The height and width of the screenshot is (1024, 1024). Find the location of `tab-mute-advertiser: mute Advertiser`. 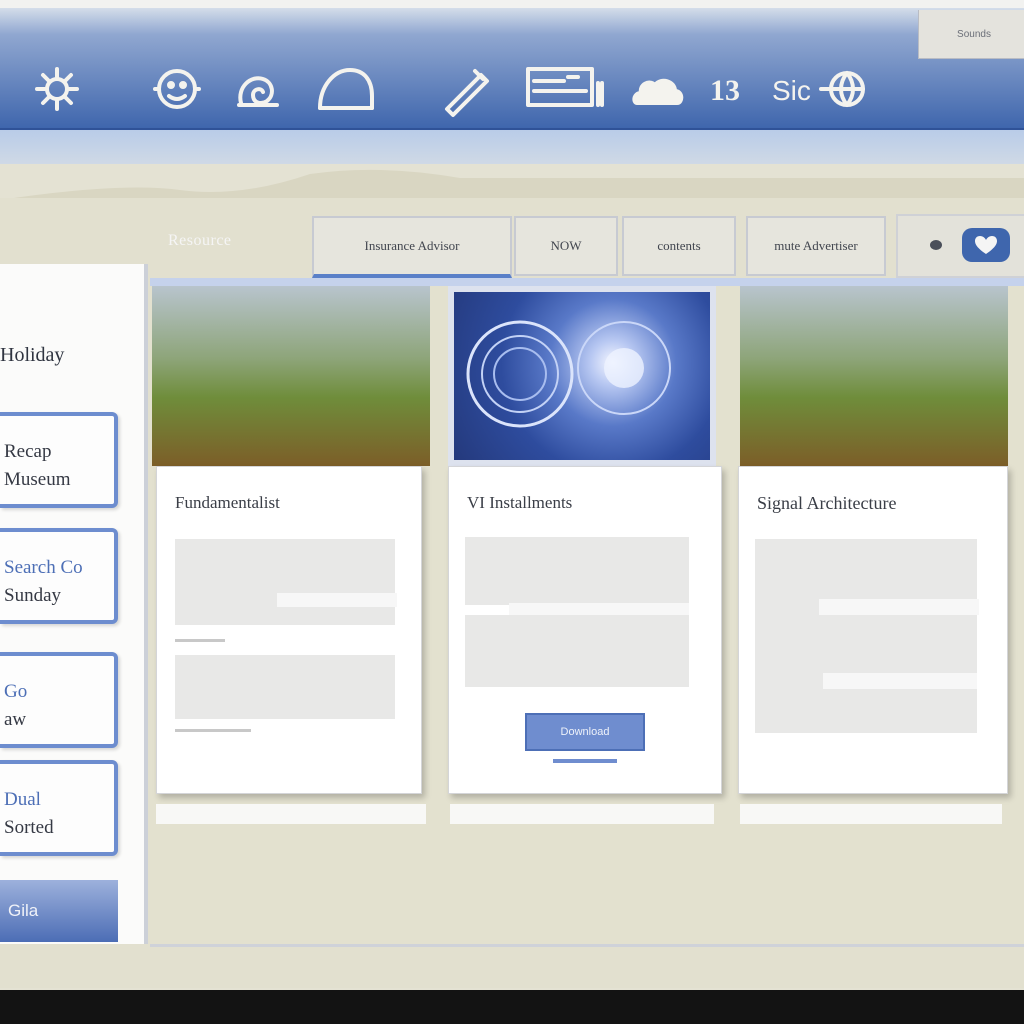

tab-mute-advertiser: mute Advertiser is located at coordinates (816, 246).